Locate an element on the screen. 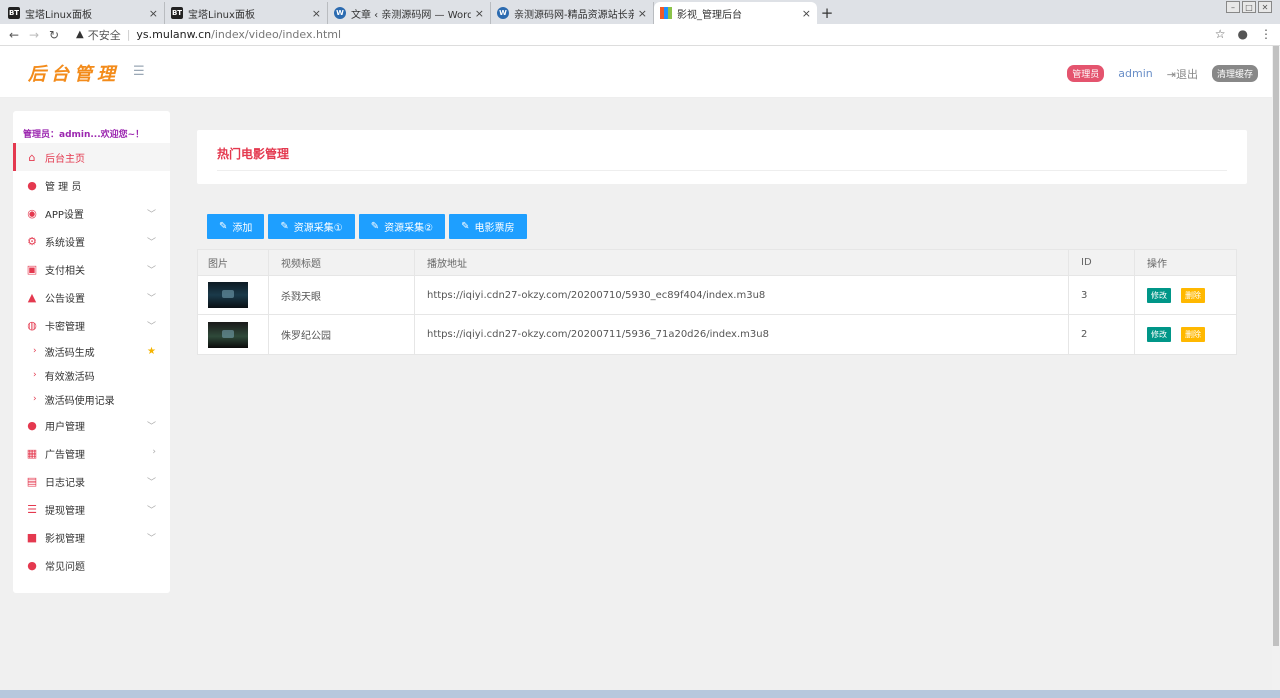 This screenshot has height=698, width=1280. sidebar-item-home: ⌂ 后台主页 is located at coordinates (91, 157).